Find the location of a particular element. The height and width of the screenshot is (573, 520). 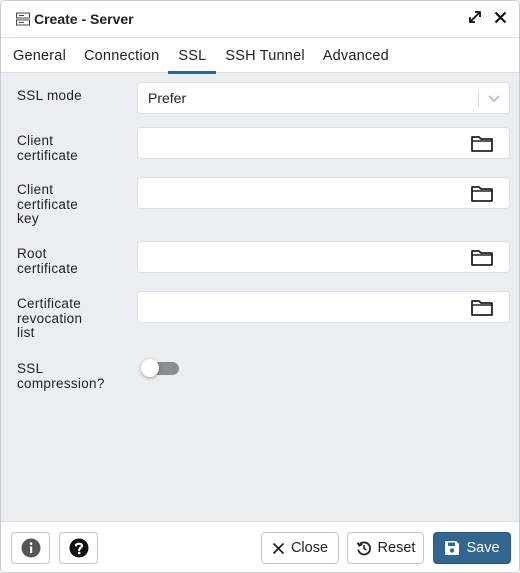

label-line: compression? is located at coordinates (61, 383).